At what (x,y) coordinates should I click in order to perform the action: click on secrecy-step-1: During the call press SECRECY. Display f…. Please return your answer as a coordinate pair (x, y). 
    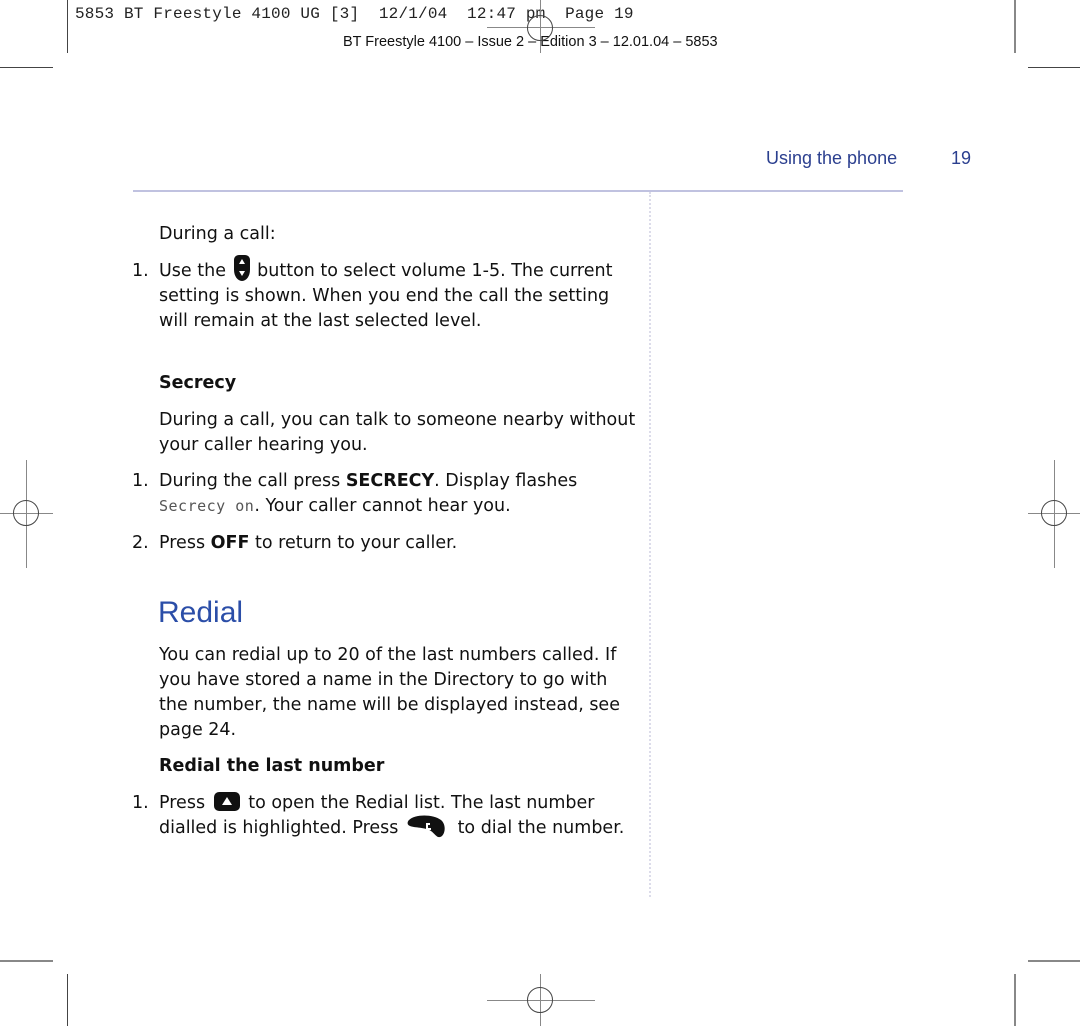
    Looking at the image, I should click on (399, 494).